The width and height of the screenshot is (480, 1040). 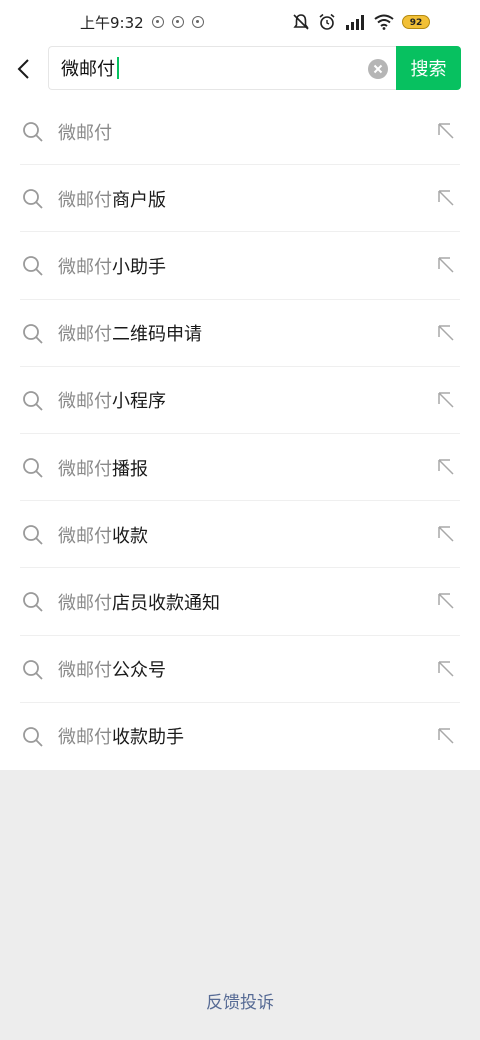 I want to click on suggestion-label: 微邮付播报, so click(x=103, y=468).